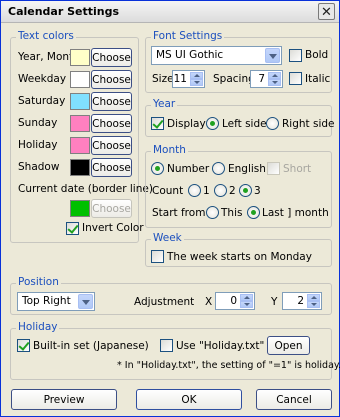  What do you see at coordinates (42, 79) in the screenshot?
I see `weekday-label: Weekday` at bounding box center [42, 79].